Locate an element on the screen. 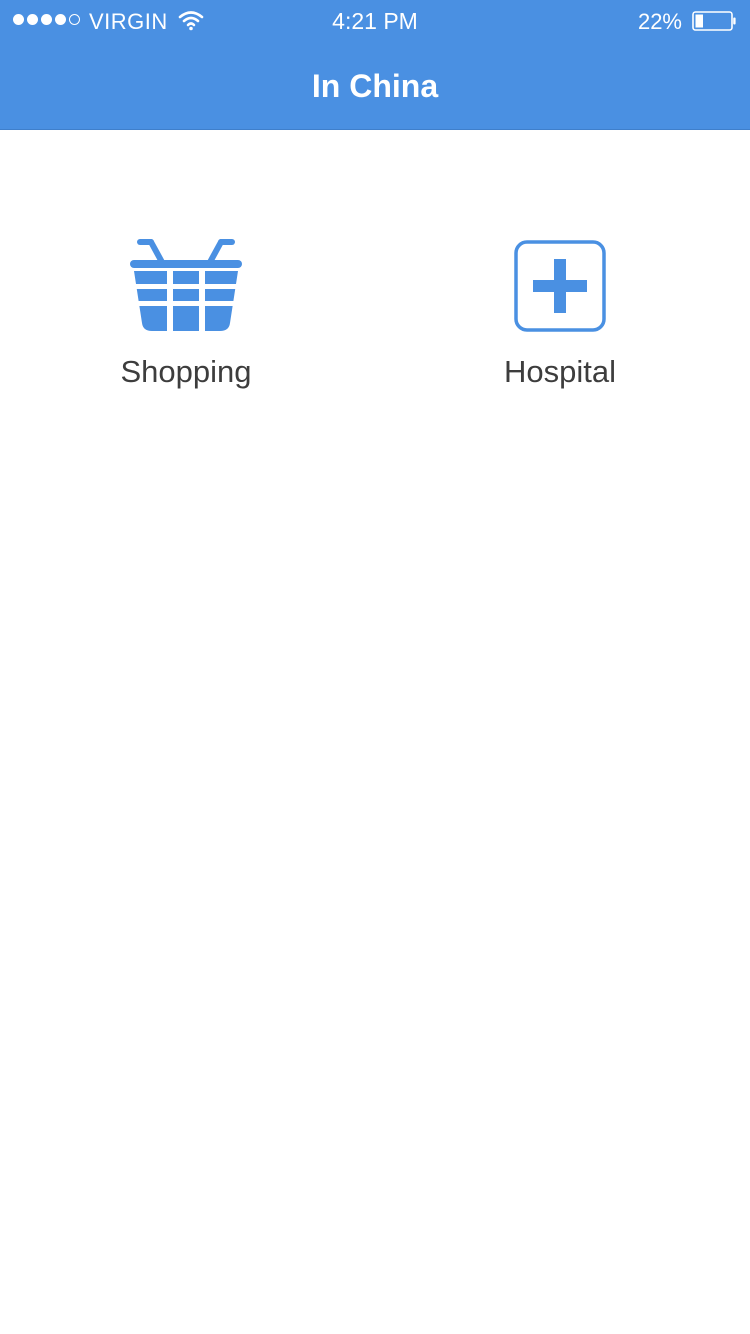 The width and height of the screenshot is (750, 1334). battery-percentage: 22% is located at coordinates (659, 21).